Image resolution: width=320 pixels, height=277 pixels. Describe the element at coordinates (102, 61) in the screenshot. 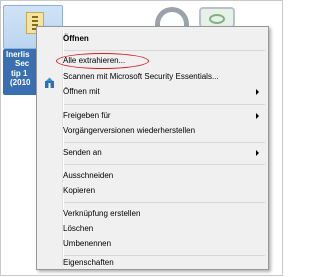

I see `highlight-annotation-circle` at that location.